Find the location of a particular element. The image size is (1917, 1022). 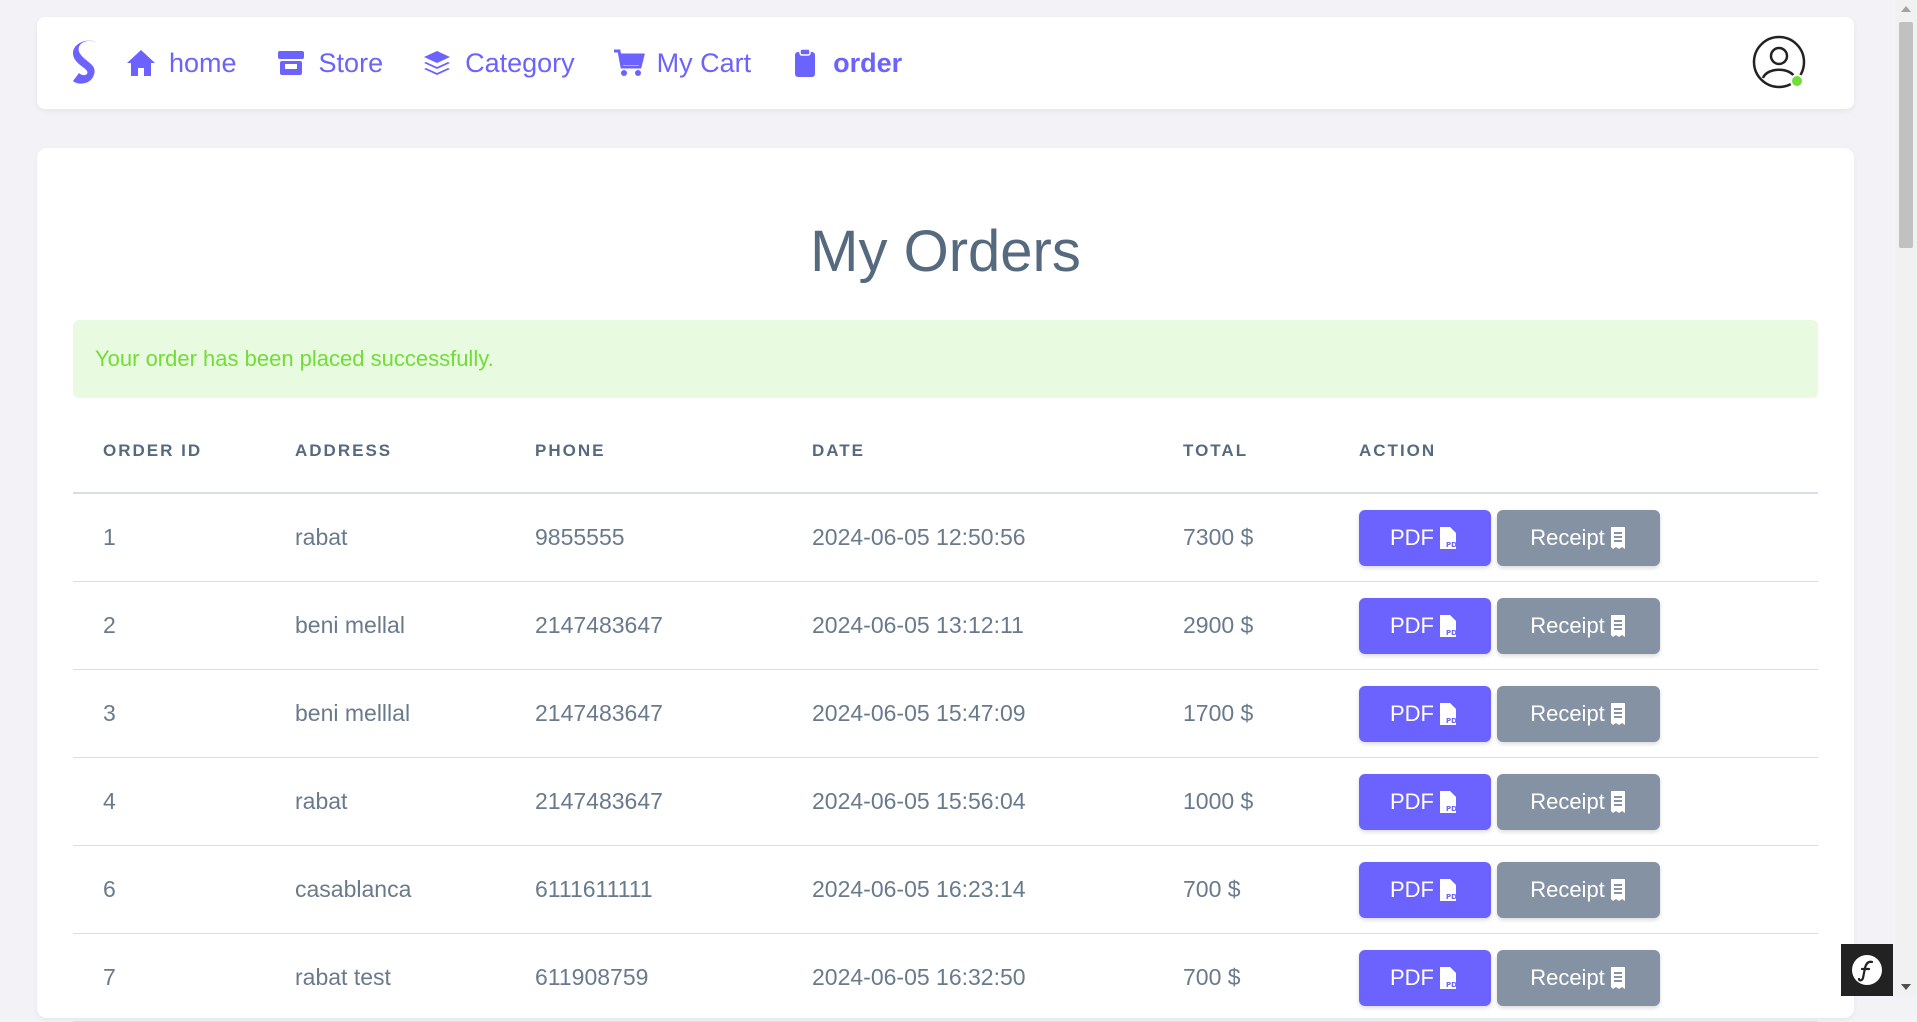

store-icon is located at coordinates (291, 63).